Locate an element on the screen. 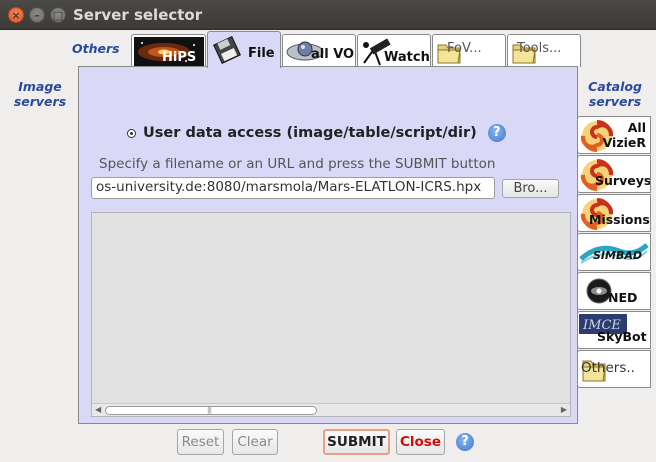 The height and width of the screenshot is (462, 656). catalog-others-label: Others.. is located at coordinates (608, 368).